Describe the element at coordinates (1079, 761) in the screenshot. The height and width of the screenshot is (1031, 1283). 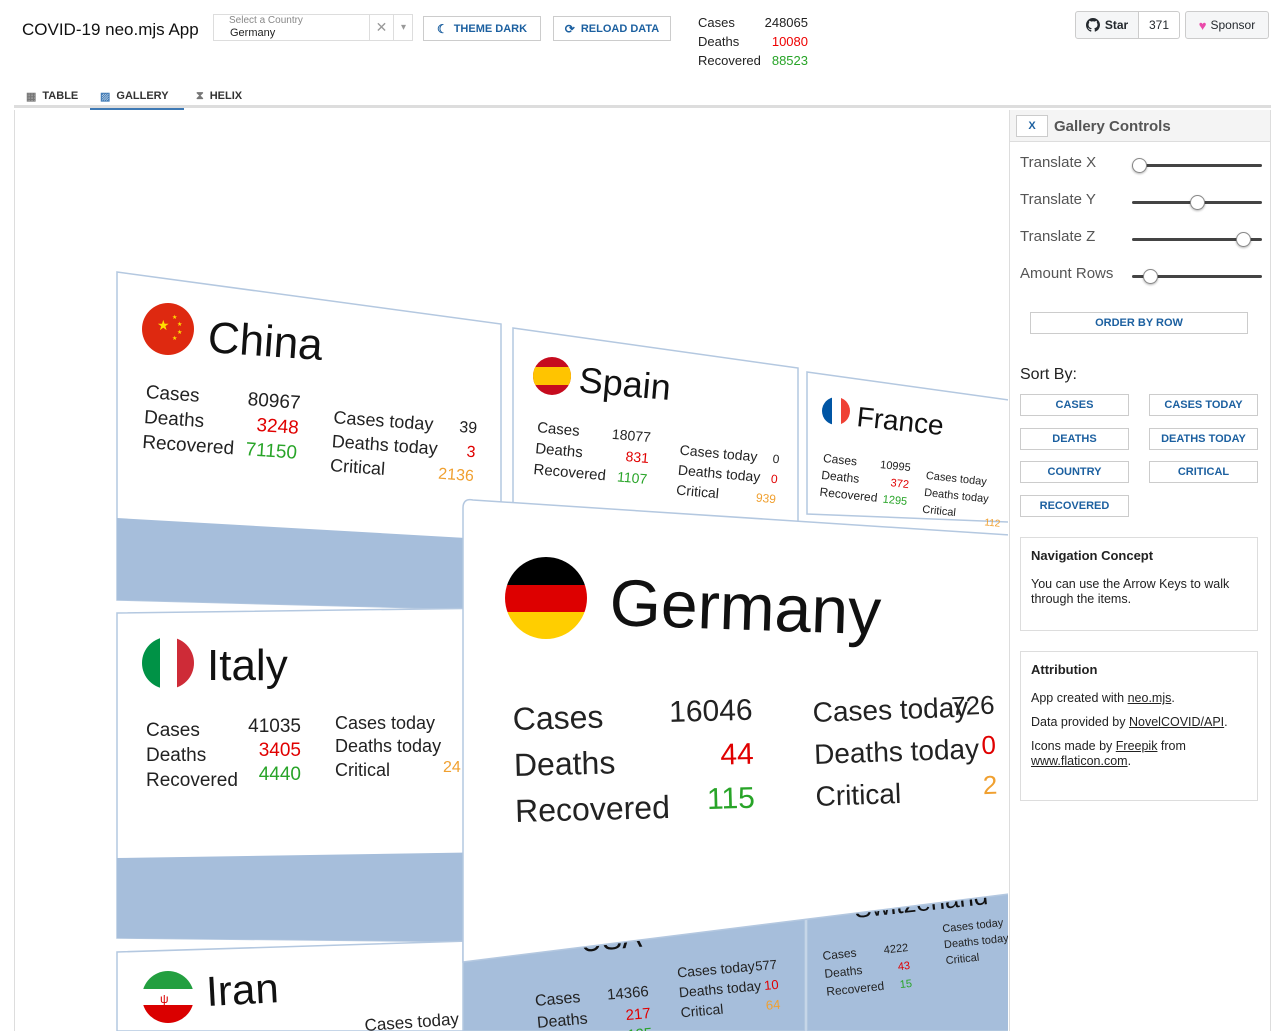
I see `flaticon-link: www.flaticon.com` at that location.